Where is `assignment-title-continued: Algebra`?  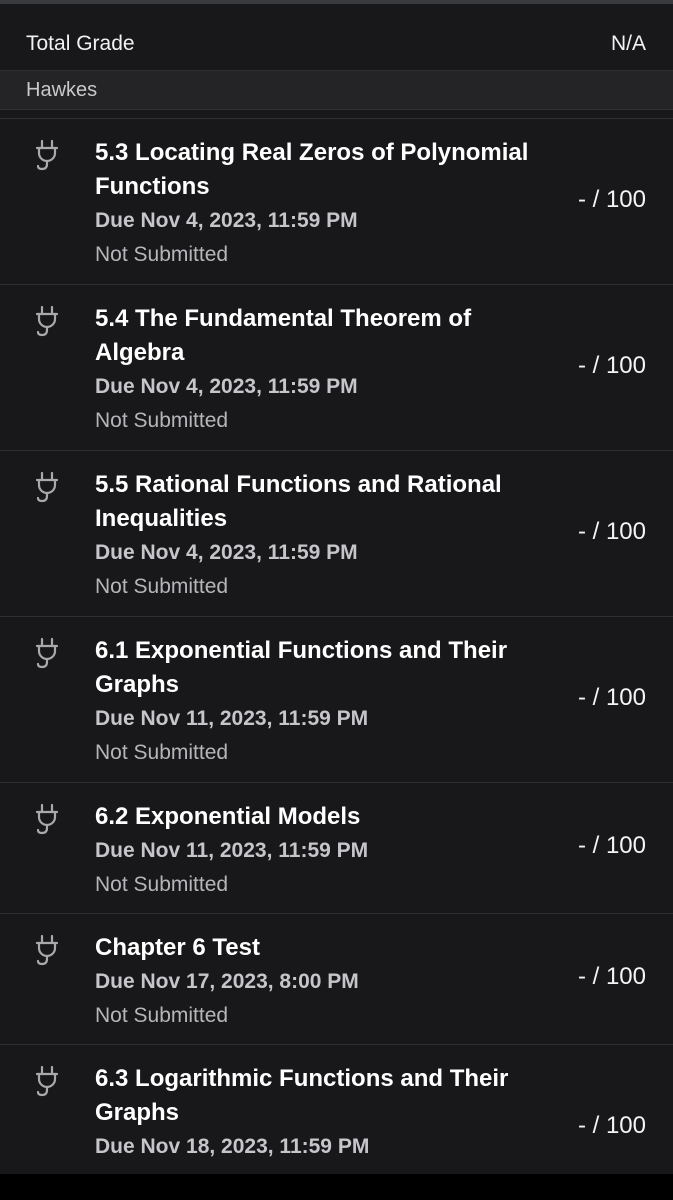 assignment-title-continued: Algebra is located at coordinates (315, 353).